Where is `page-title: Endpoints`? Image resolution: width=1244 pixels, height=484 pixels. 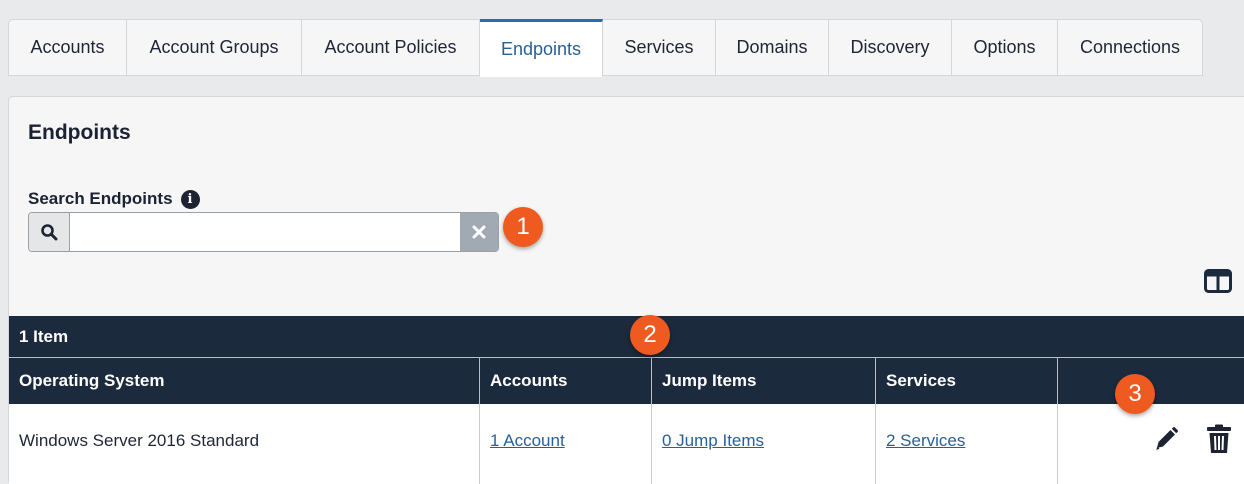
page-title: Endpoints is located at coordinates (79, 132).